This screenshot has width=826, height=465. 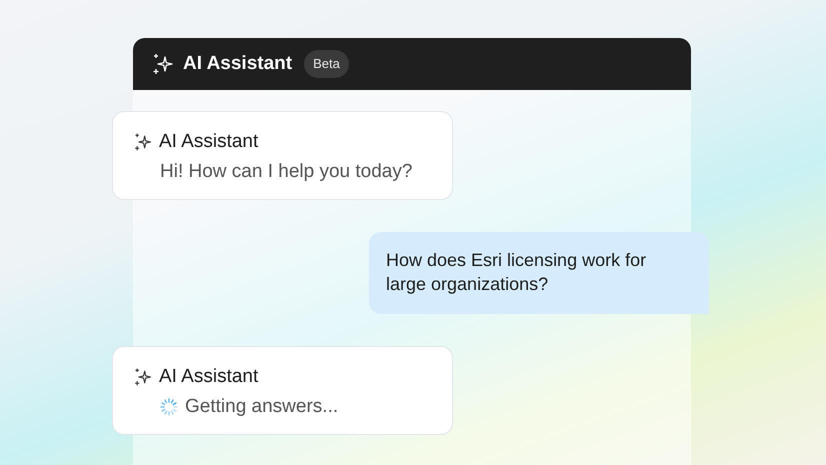 What do you see at coordinates (539, 273) in the screenshot?
I see `user-message-bubble: How does Esri licensing work for large organizations?` at bounding box center [539, 273].